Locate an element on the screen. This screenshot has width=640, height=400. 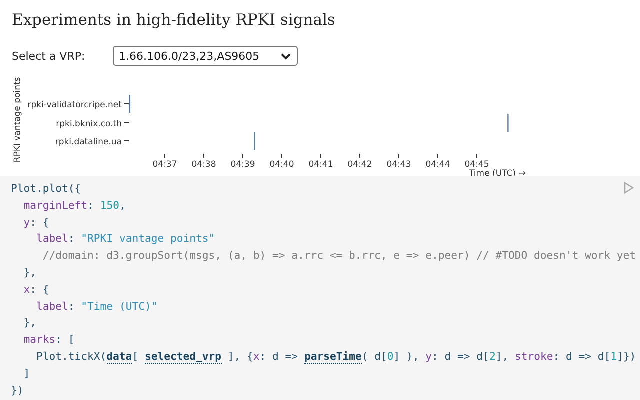
cell-reference-link: data is located at coordinates (119, 357).